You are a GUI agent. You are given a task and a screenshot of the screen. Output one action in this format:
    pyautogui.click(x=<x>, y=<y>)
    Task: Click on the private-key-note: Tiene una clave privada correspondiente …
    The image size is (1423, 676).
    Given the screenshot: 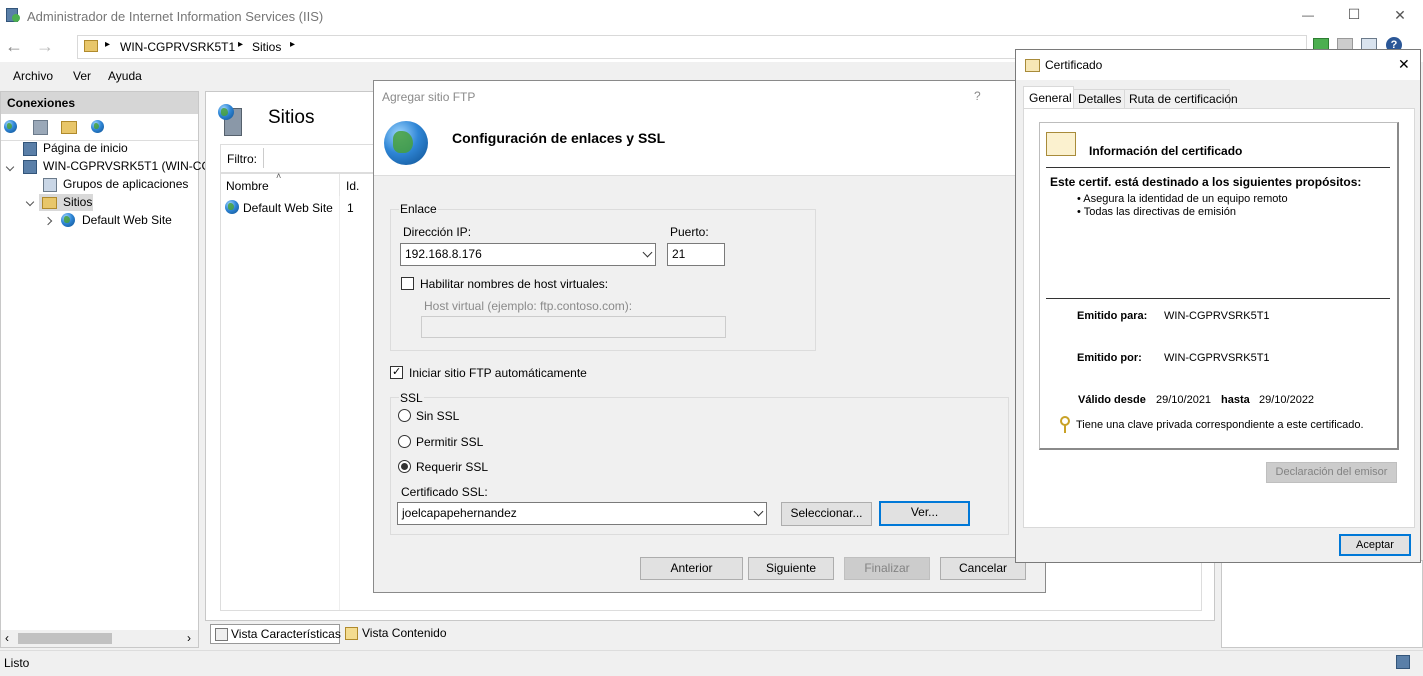 What is the action you would take?
    pyautogui.click(x=1220, y=425)
    